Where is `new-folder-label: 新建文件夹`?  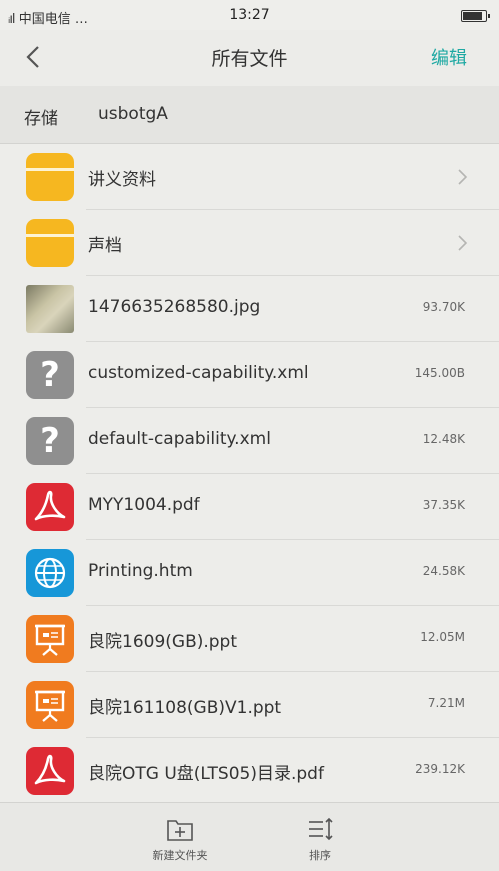
new-folder-label: 新建文件夹 is located at coordinates (180, 855).